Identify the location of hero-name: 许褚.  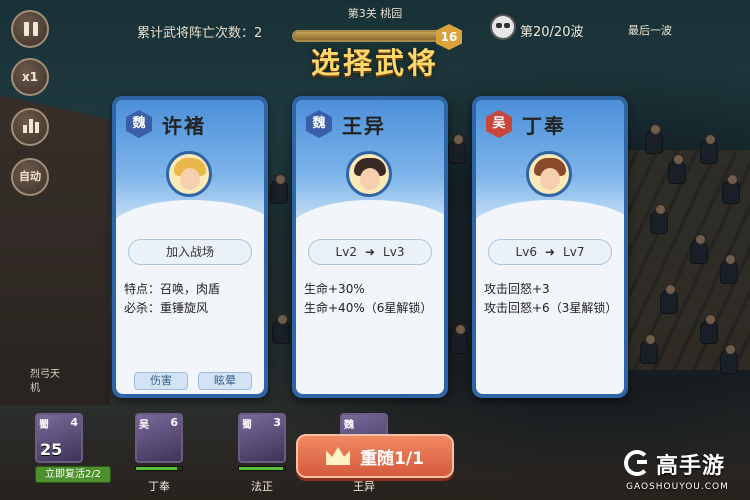
(184, 126).